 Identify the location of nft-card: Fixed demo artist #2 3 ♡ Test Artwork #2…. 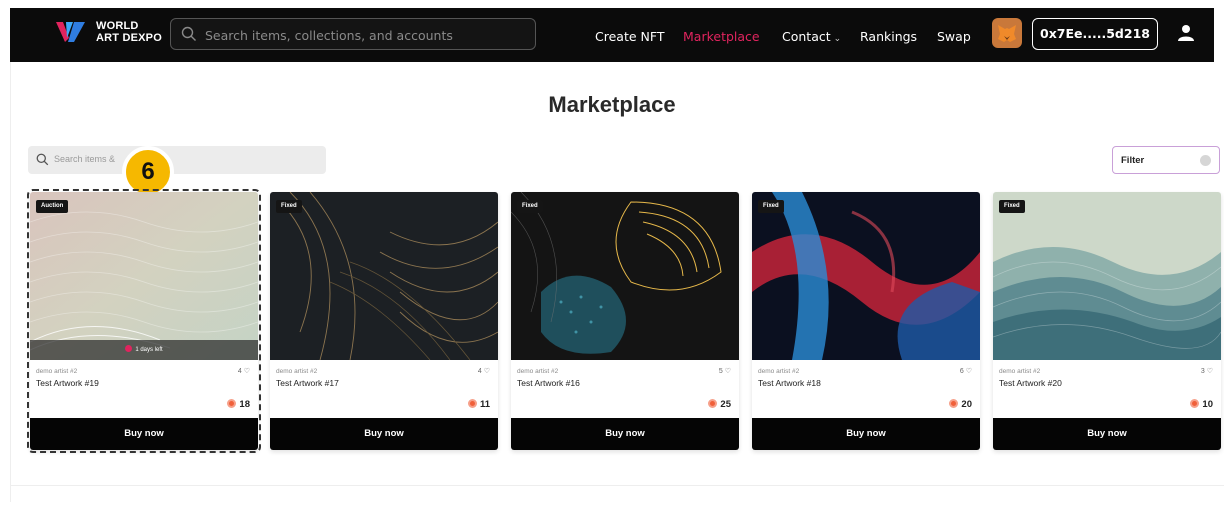
(1107, 321).